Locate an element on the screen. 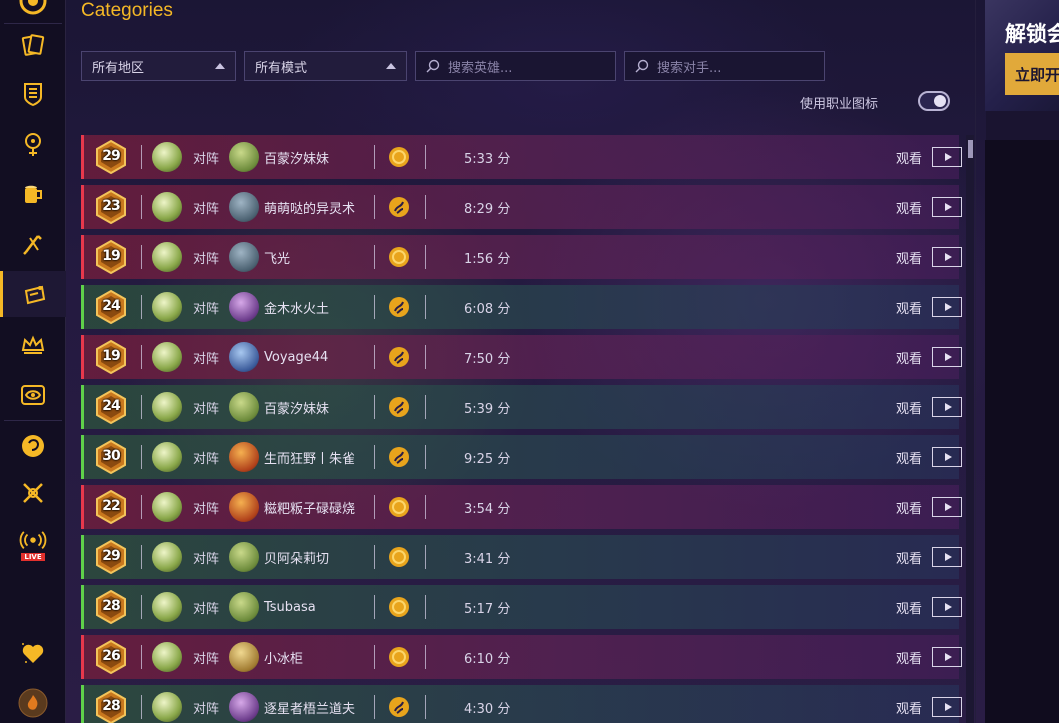  region-select: 所有地区 is located at coordinates (158, 66).